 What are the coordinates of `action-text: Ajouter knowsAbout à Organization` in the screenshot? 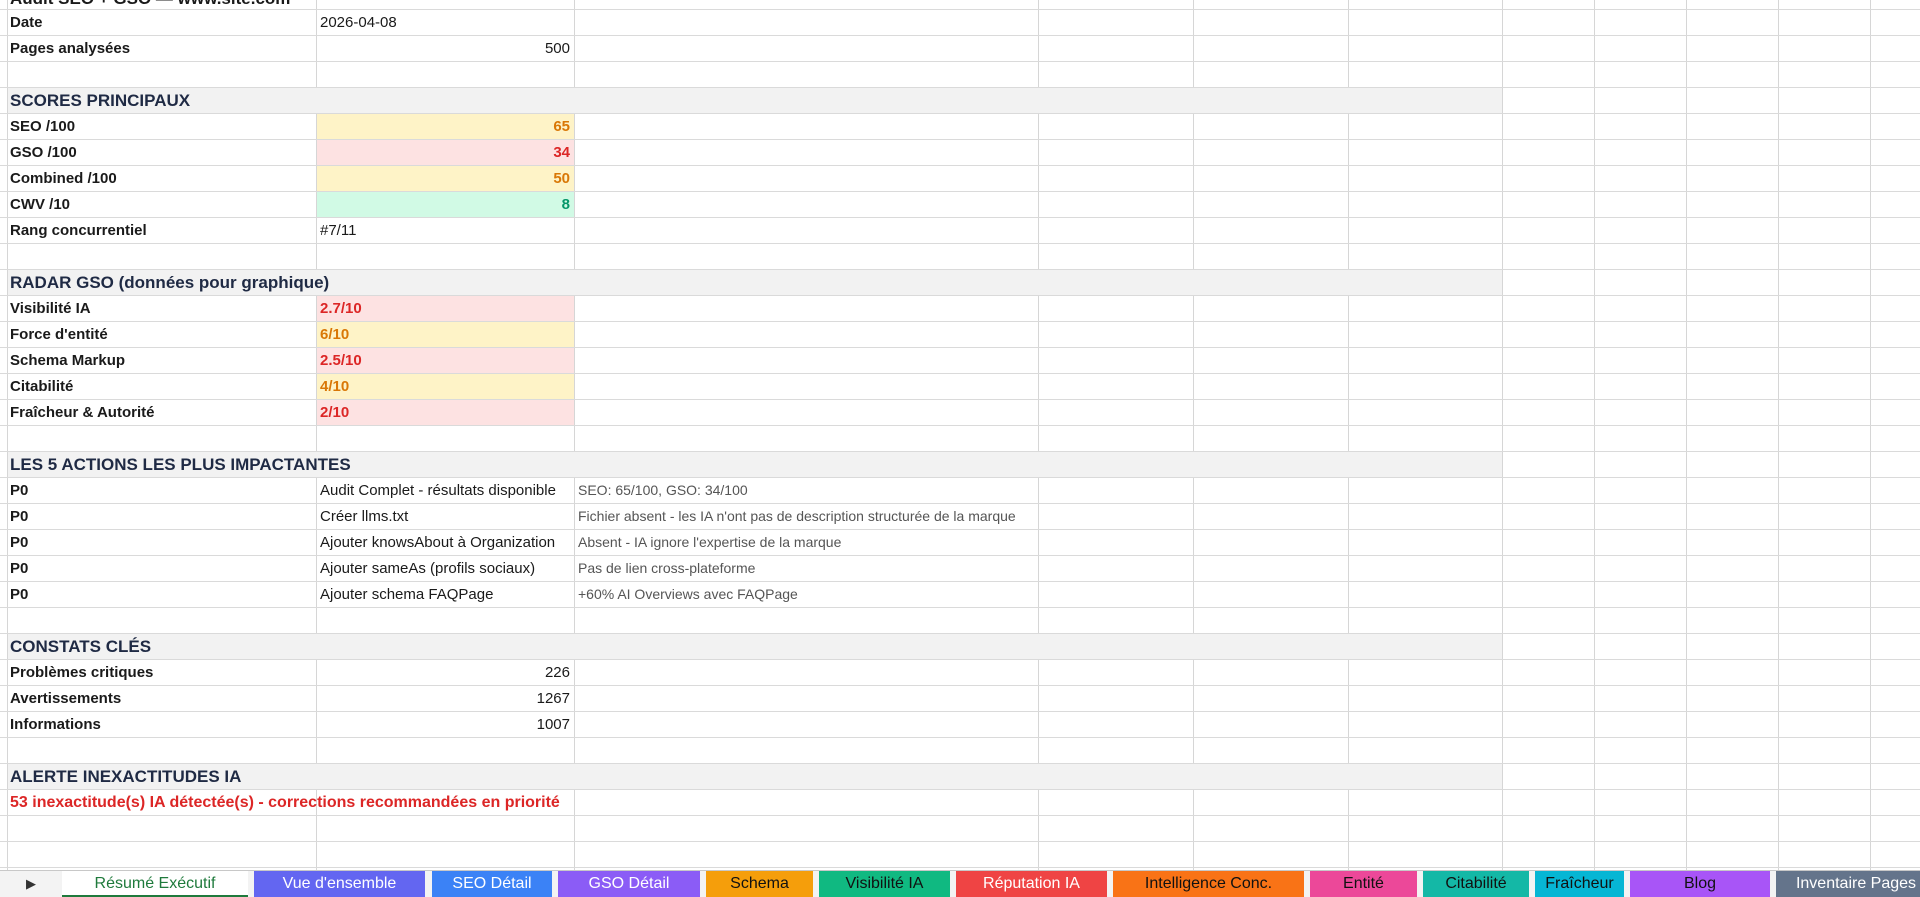 It's located at (446, 542).